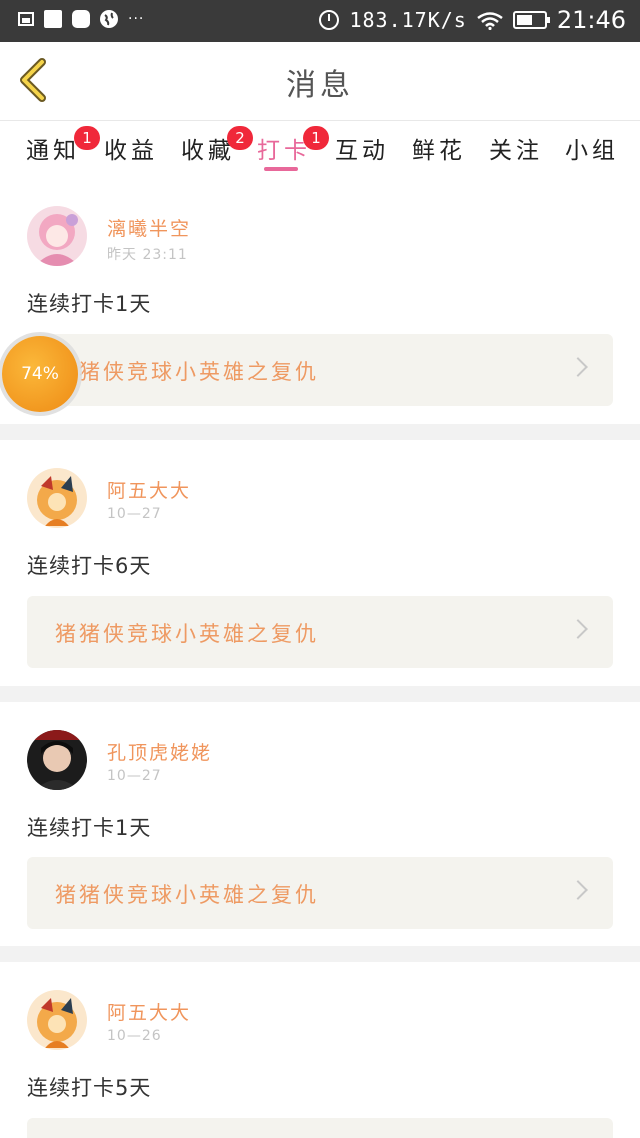 The image size is (640, 1138). Describe the element at coordinates (240, 138) in the screenshot. I see `unread-badge: 2` at that location.